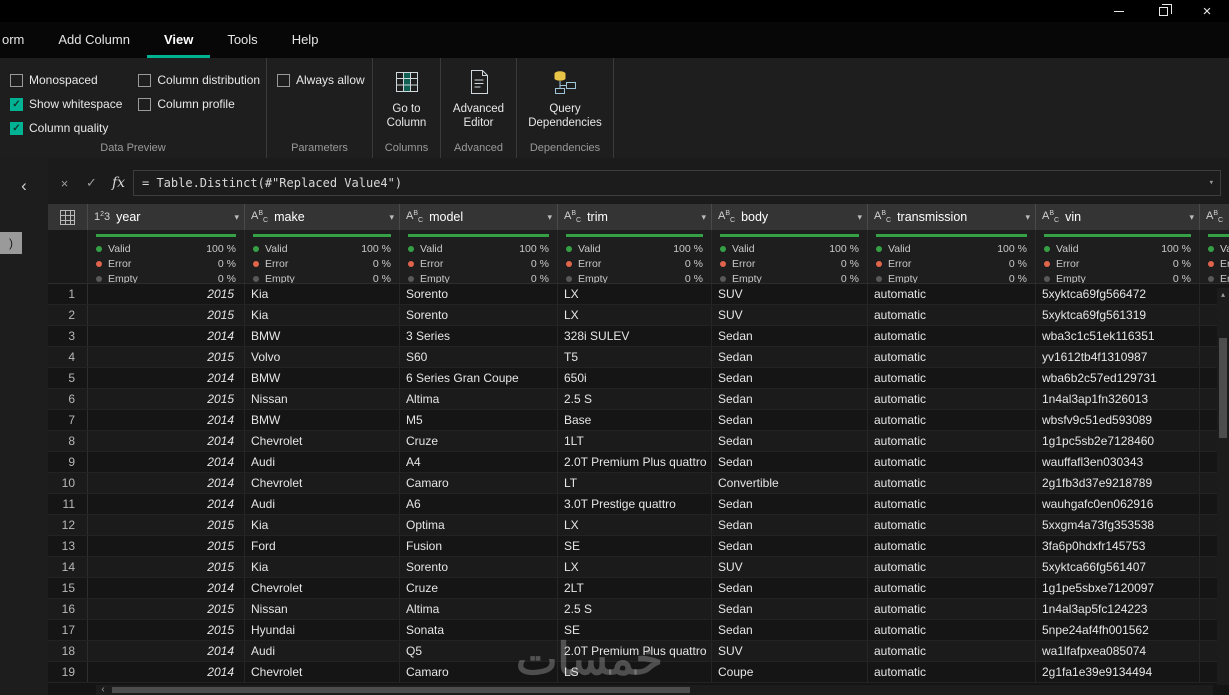 The image size is (1229, 695). Describe the element at coordinates (635, 378) in the screenshot. I see `cell-trim: 650i` at that location.